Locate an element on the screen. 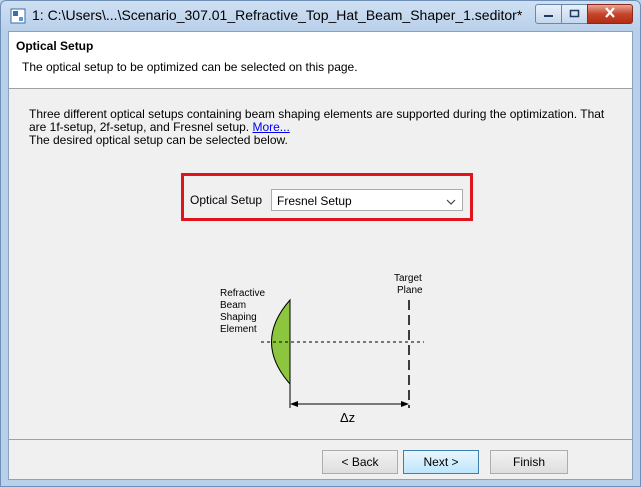 Image resolution: width=641 pixels, height=487 pixels. finish-button: Finish is located at coordinates (529, 462).